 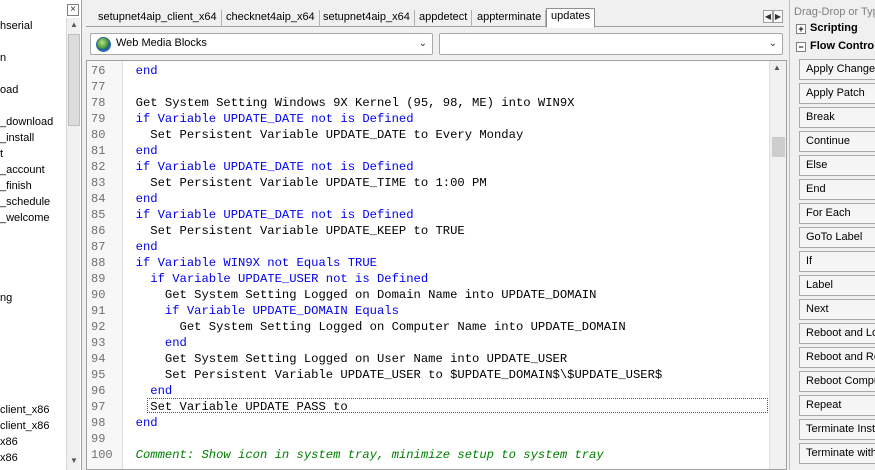 What do you see at coordinates (837, 285) in the screenshot?
I see `action-button: Label` at bounding box center [837, 285].